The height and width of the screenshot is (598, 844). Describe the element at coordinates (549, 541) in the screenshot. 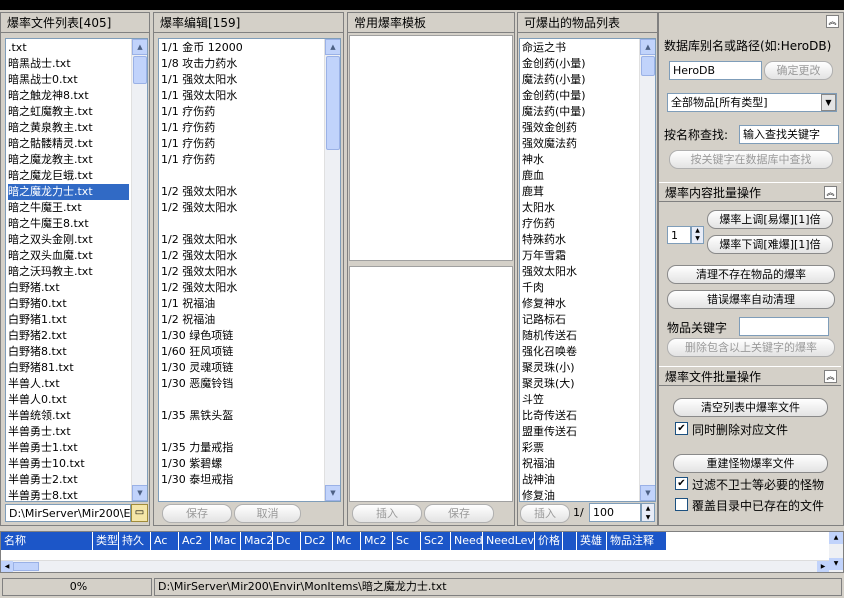

I see `grid-column-header: 价格` at that location.